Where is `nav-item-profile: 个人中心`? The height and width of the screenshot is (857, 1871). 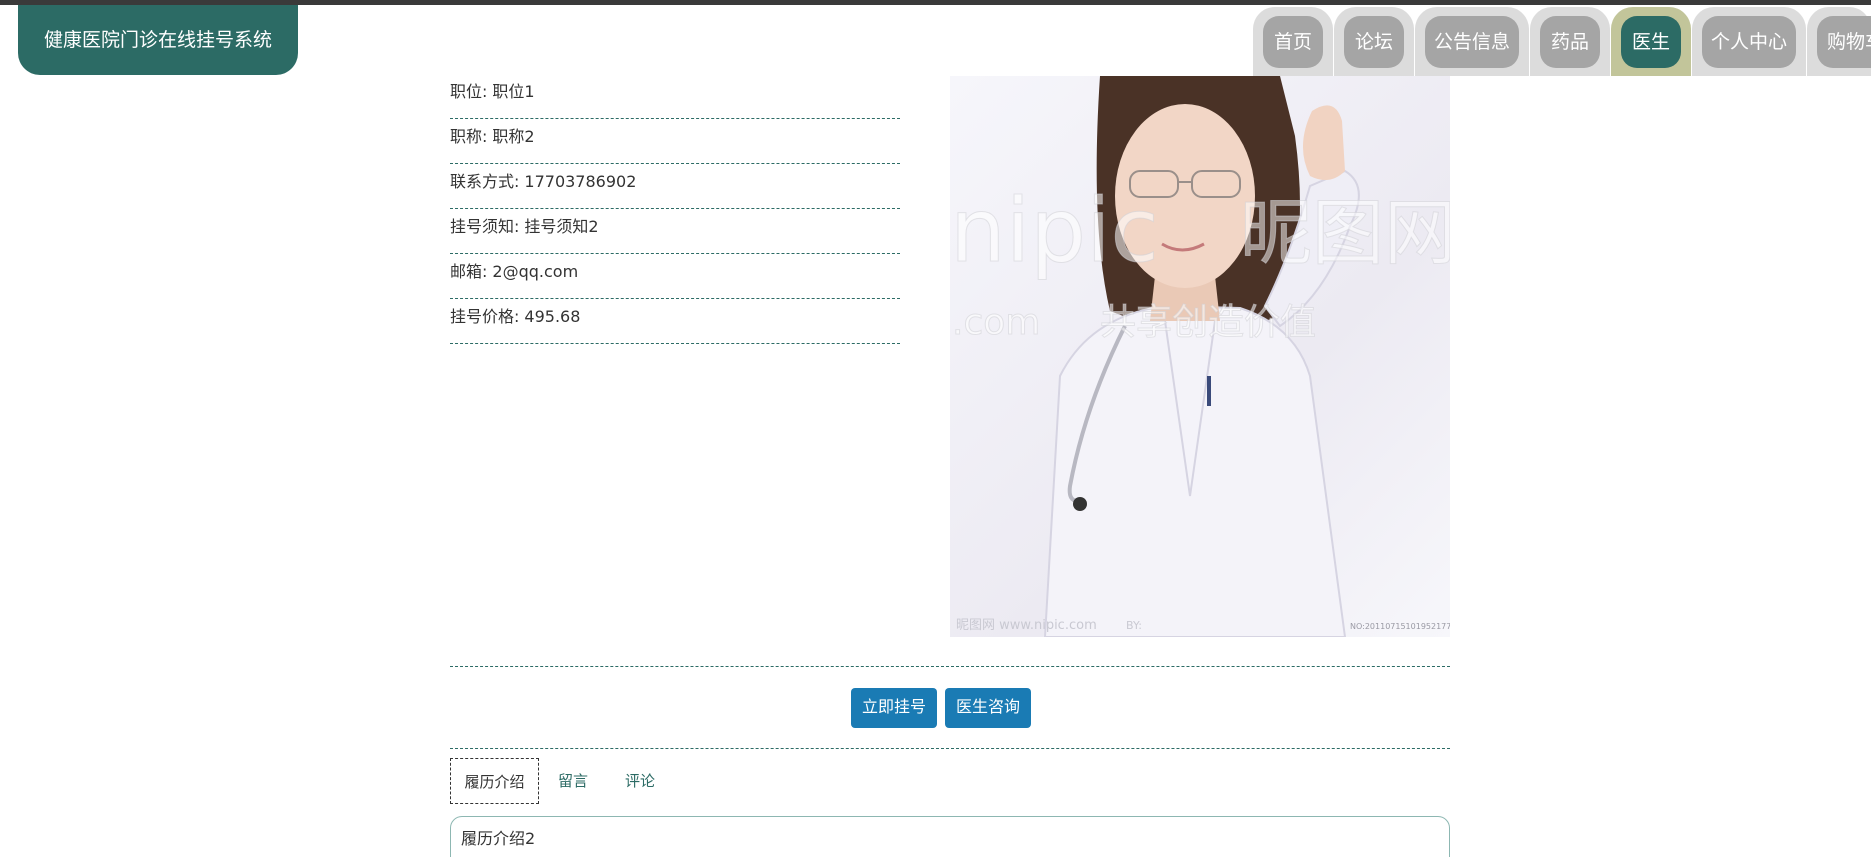
nav-item-profile: 个人中心 is located at coordinates (1749, 41).